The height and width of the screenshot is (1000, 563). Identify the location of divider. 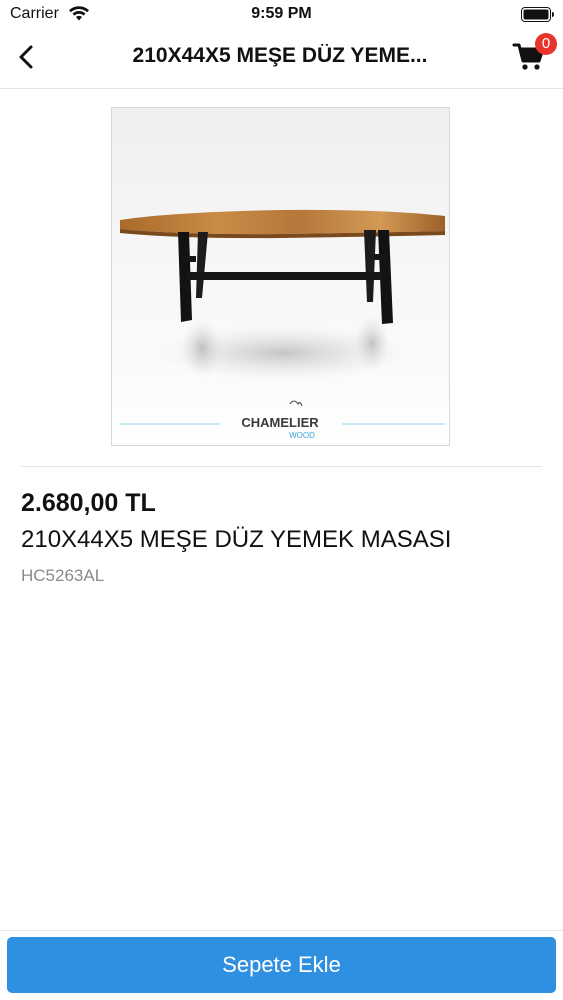
(281, 466).